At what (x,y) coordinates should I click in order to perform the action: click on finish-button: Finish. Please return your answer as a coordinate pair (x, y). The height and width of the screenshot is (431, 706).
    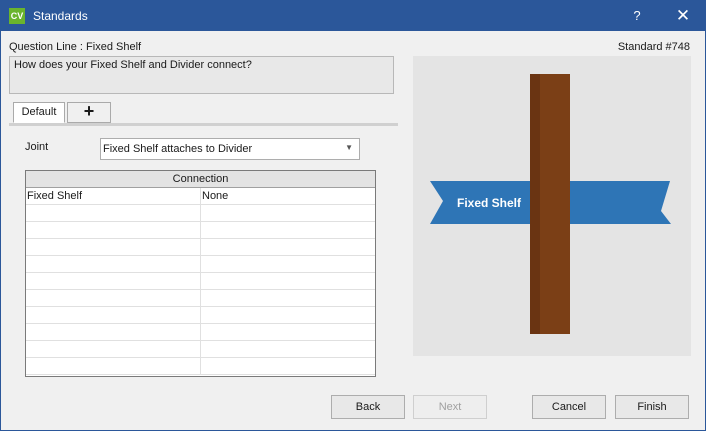
    Looking at the image, I should click on (652, 407).